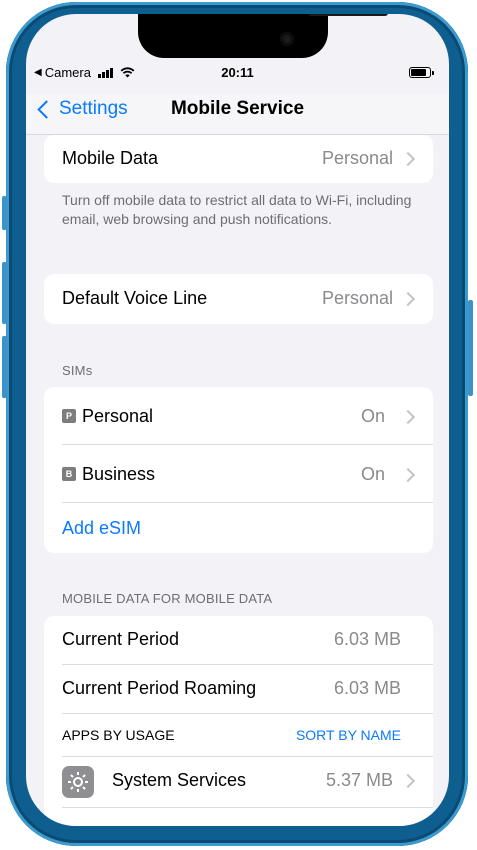  Describe the element at coordinates (238, 735) in the screenshot. I see `apps-header-row: APPS BY USAGE SORT BY NAME` at that location.